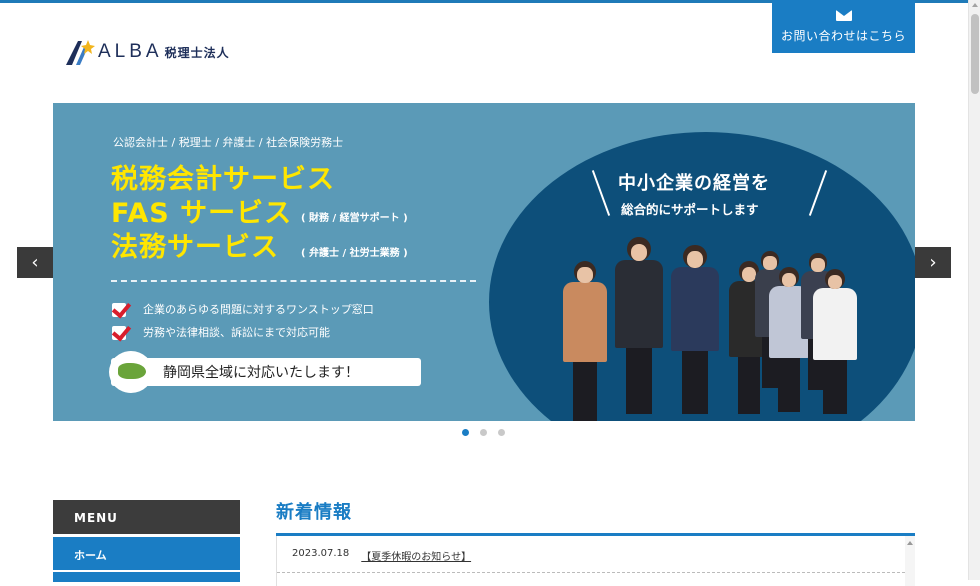 This screenshot has height=586, width=980. What do you see at coordinates (975, 5) in the screenshot?
I see `scroll-up-arrow-icon` at bounding box center [975, 5].